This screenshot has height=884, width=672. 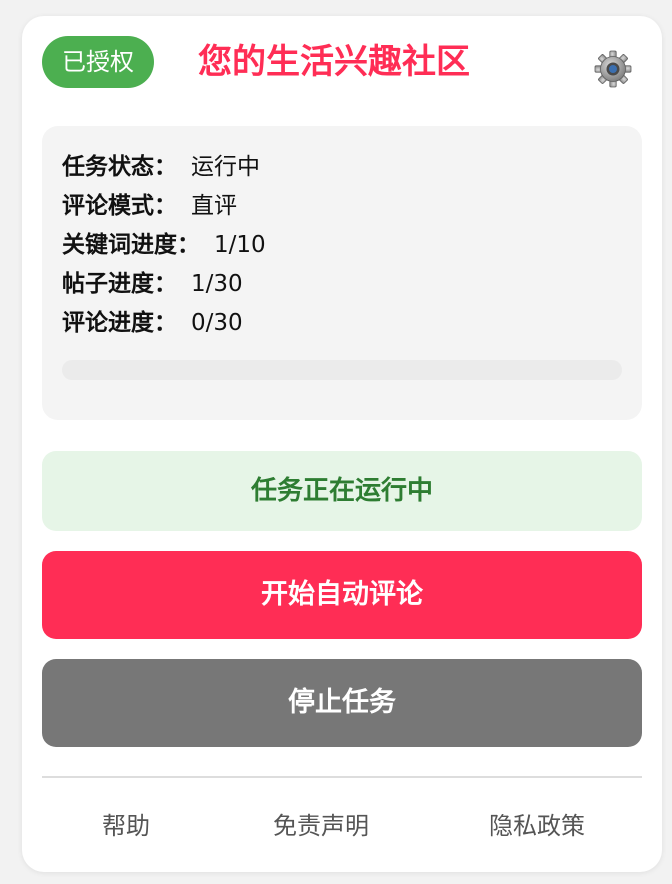 I want to click on status-row-keyword-progress: 关键词进度： 1/10, so click(x=164, y=245).